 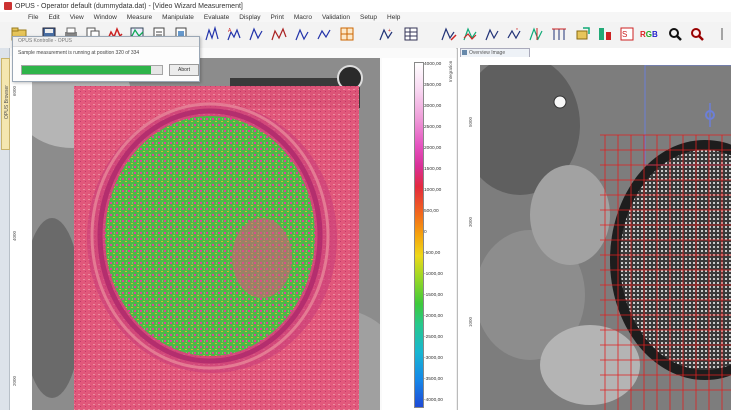 What do you see at coordinates (722, 34) in the screenshot?
I see `toolbar-overflow-icon` at bounding box center [722, 34].